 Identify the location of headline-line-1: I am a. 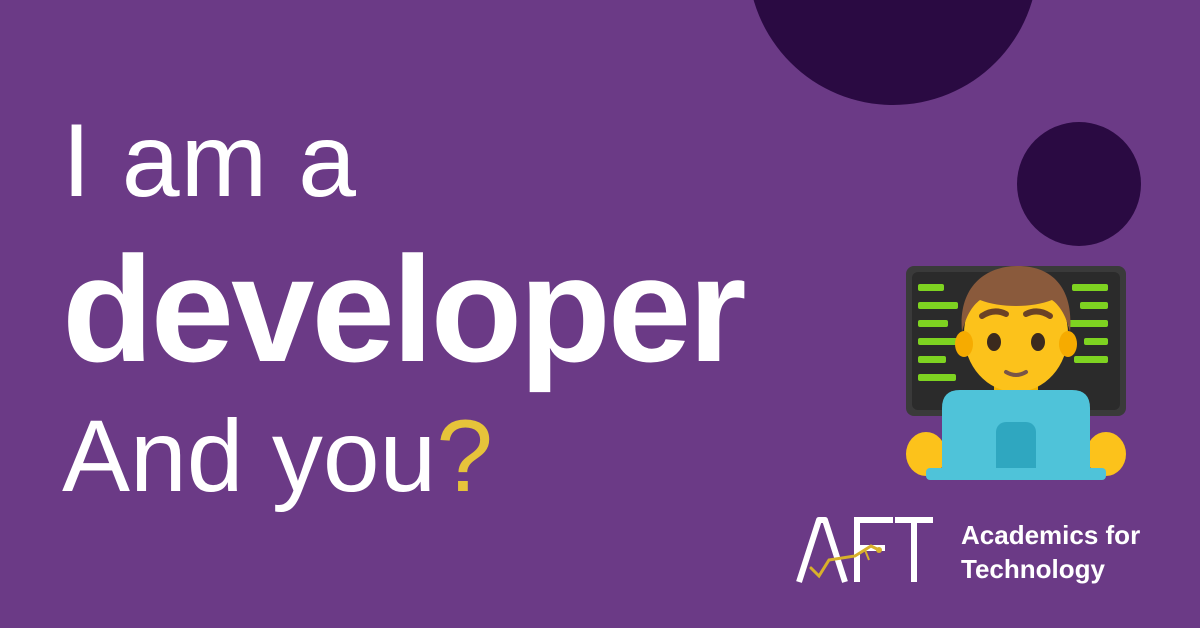
(209, 161).